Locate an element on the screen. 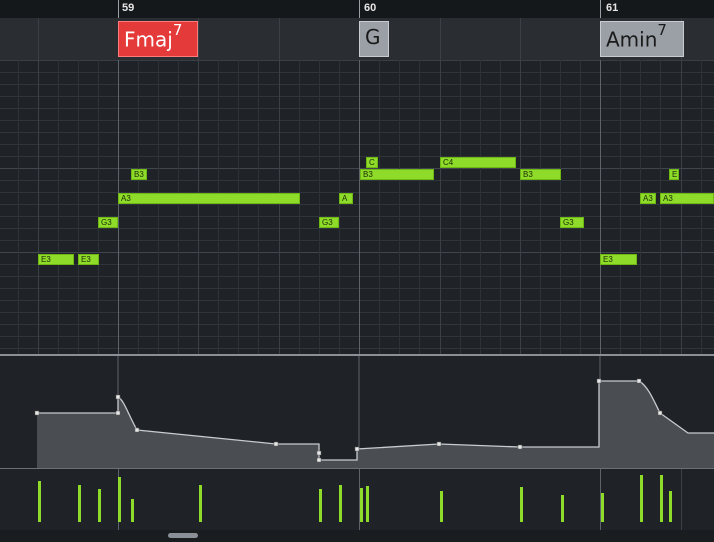 This screenshot has width=714, height=542. midi-note: C is located at coordinates (372, 162).